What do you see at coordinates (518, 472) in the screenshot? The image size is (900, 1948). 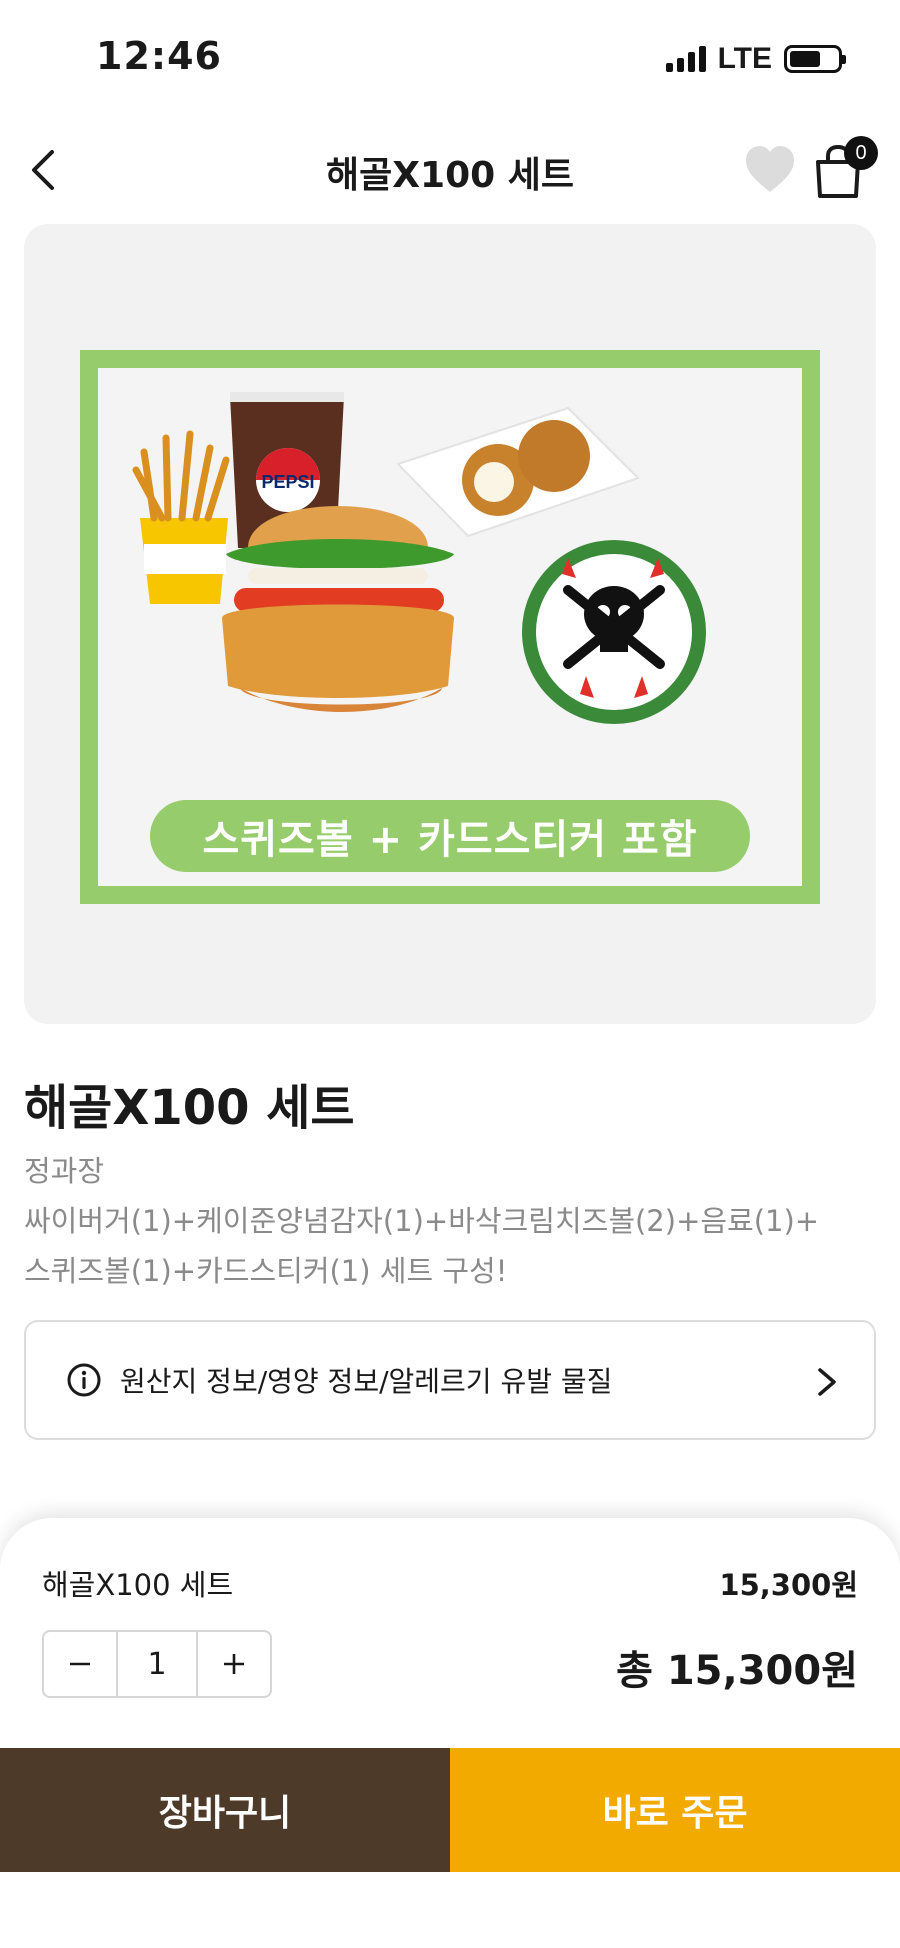 I see `cheeseball-illustration` at bounding box center [518, 472].